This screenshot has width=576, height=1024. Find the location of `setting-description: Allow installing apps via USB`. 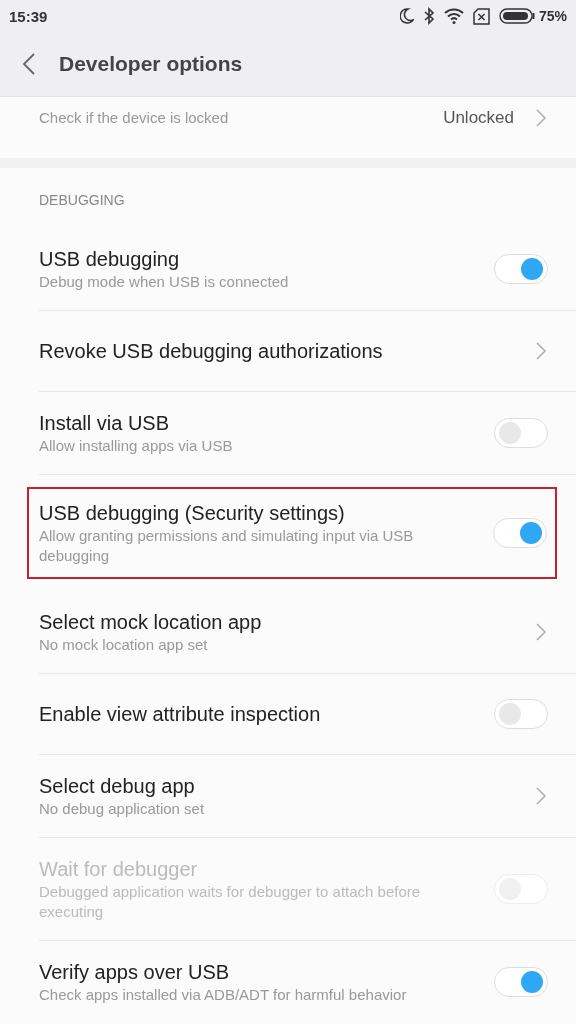

setting-description: Allow installing apps via USB is located at coordinates (136, 446).